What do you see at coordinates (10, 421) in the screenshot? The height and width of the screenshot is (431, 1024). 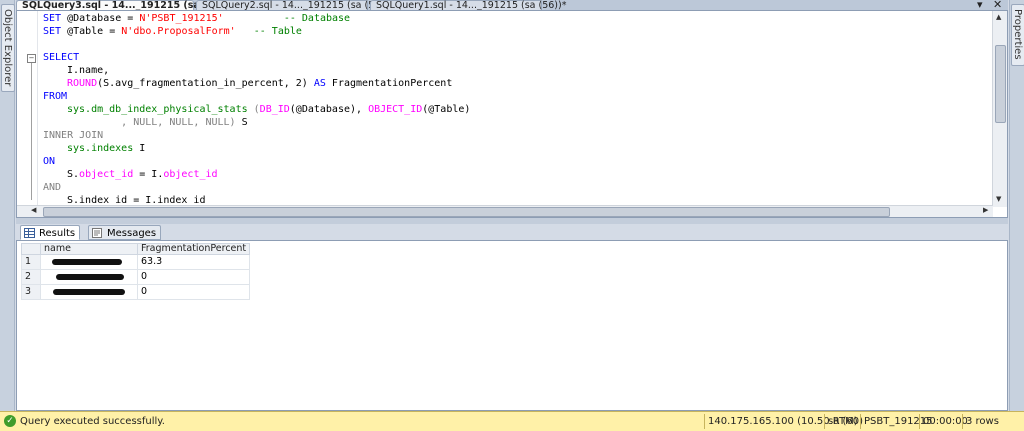 I see `success-check-icon: ✓` at bounding box center [10, 421].